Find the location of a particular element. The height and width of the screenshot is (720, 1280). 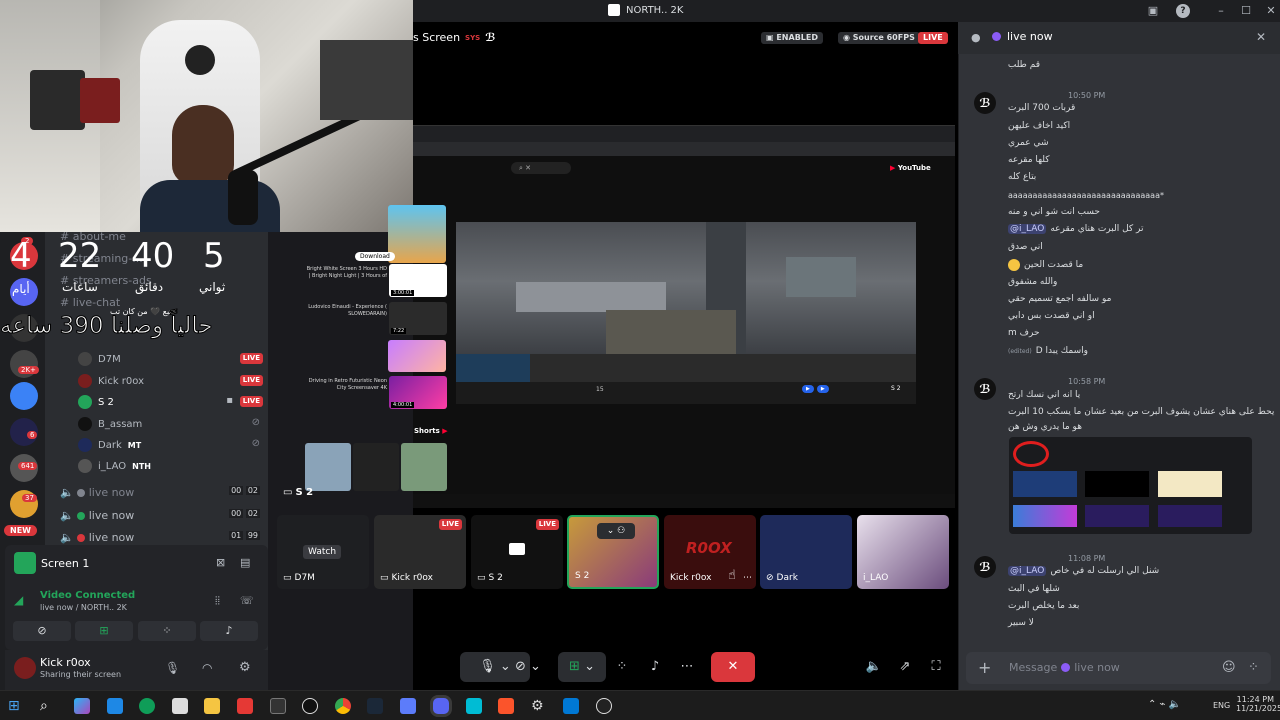

voice-channel-2: 🔈 live now 00 02 is located at coordinates (160, 516).